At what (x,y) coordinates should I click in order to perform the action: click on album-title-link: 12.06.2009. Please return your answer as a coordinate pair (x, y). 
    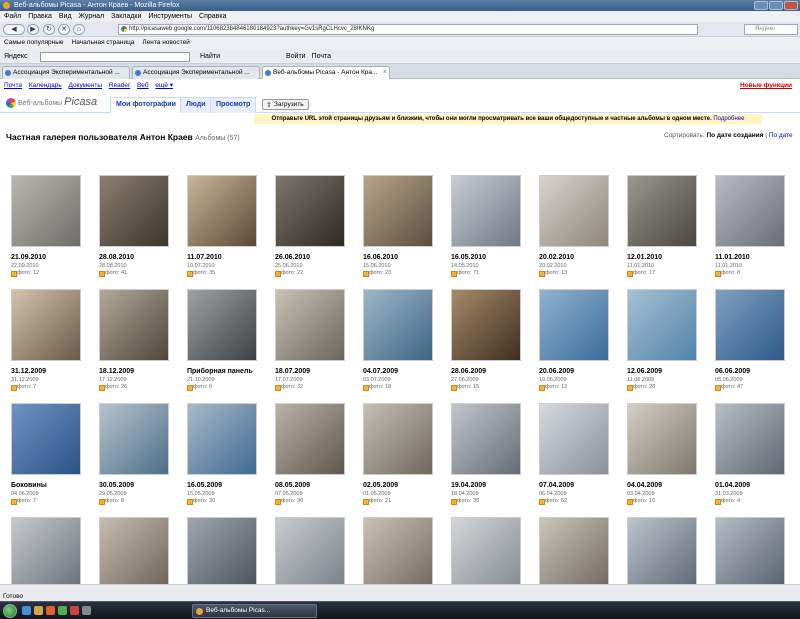
    Looking at the image, I should click on (644, 371).